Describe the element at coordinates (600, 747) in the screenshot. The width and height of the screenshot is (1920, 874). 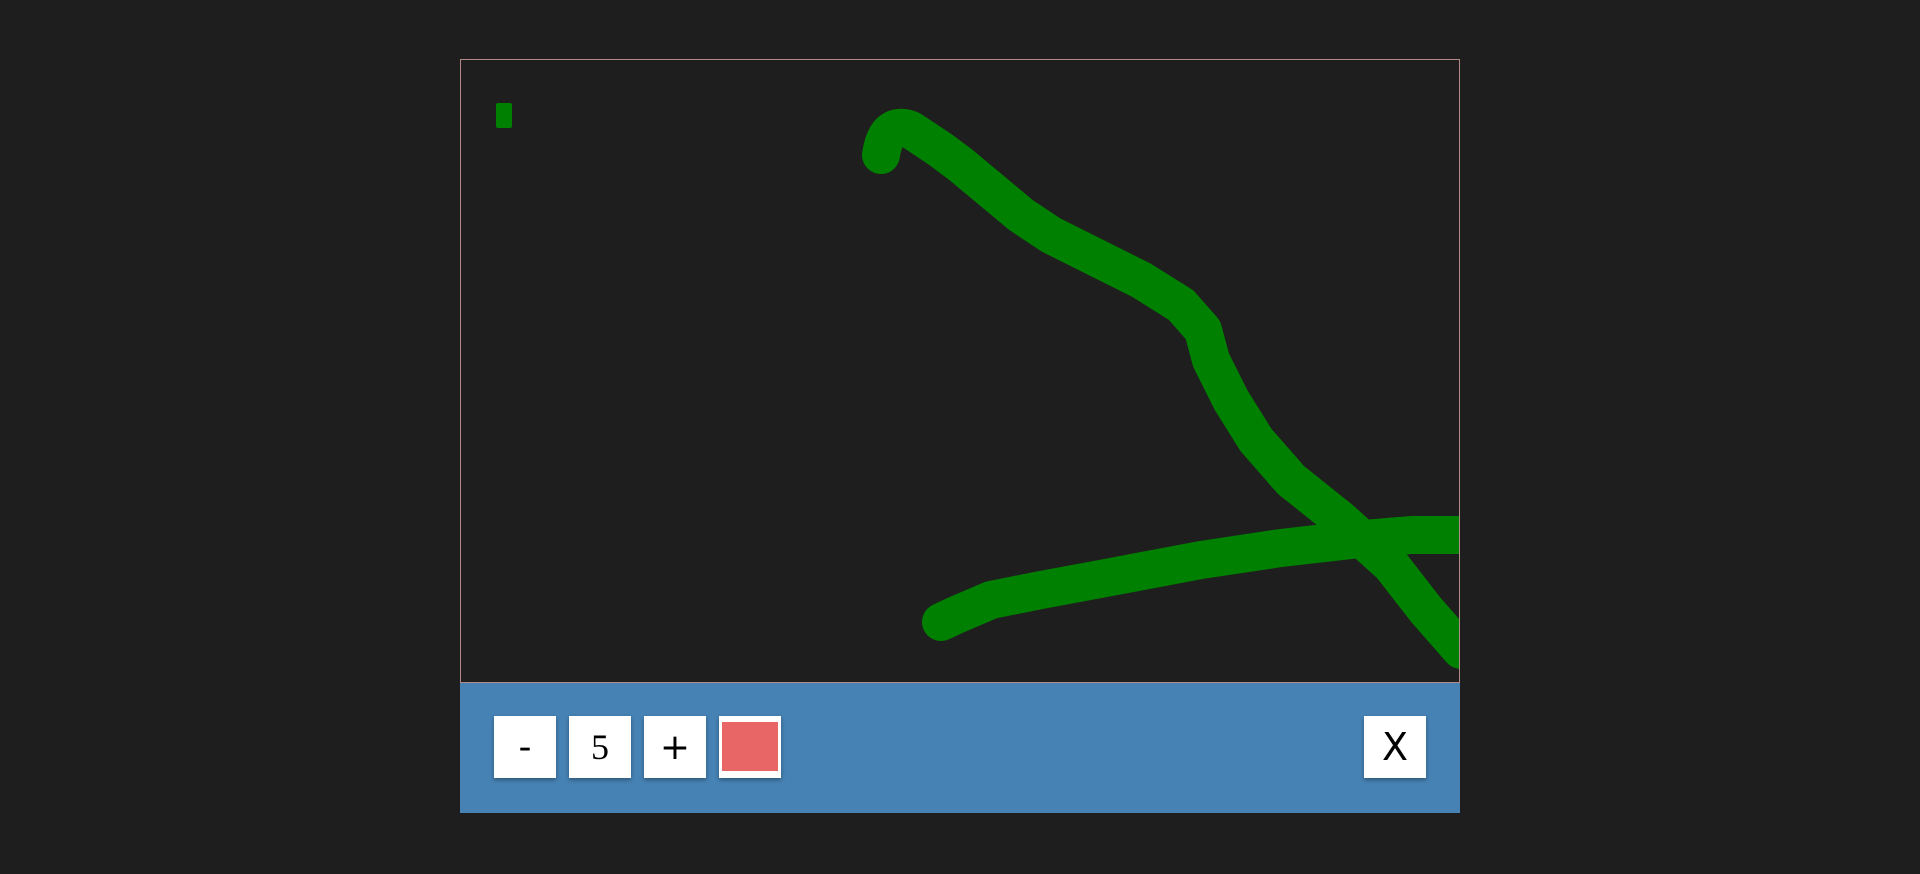
I see `brush-size-display: 5` at that location.